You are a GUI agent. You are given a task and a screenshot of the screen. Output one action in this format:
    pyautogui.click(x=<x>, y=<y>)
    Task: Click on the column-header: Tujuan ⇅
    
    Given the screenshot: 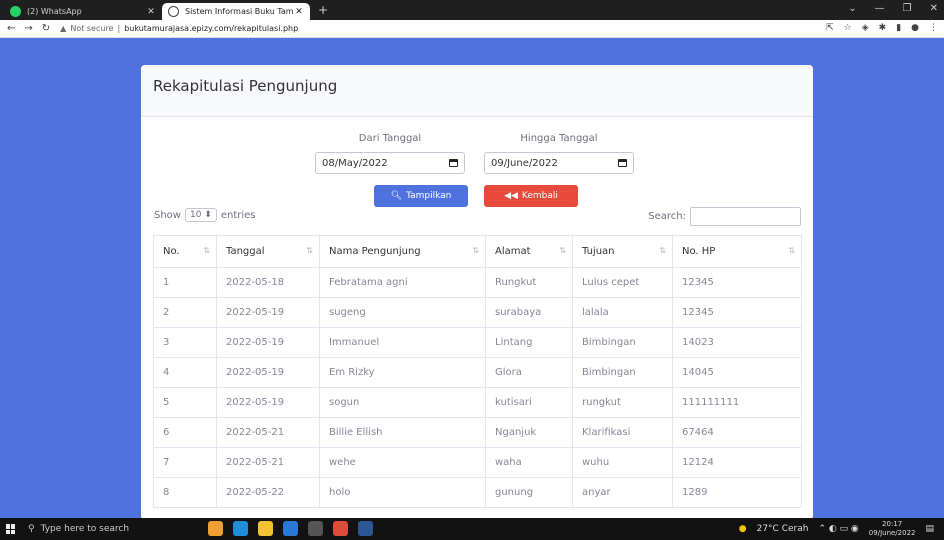 What is the action you would take?
    pyautogui.click(x=622, y=251)
    